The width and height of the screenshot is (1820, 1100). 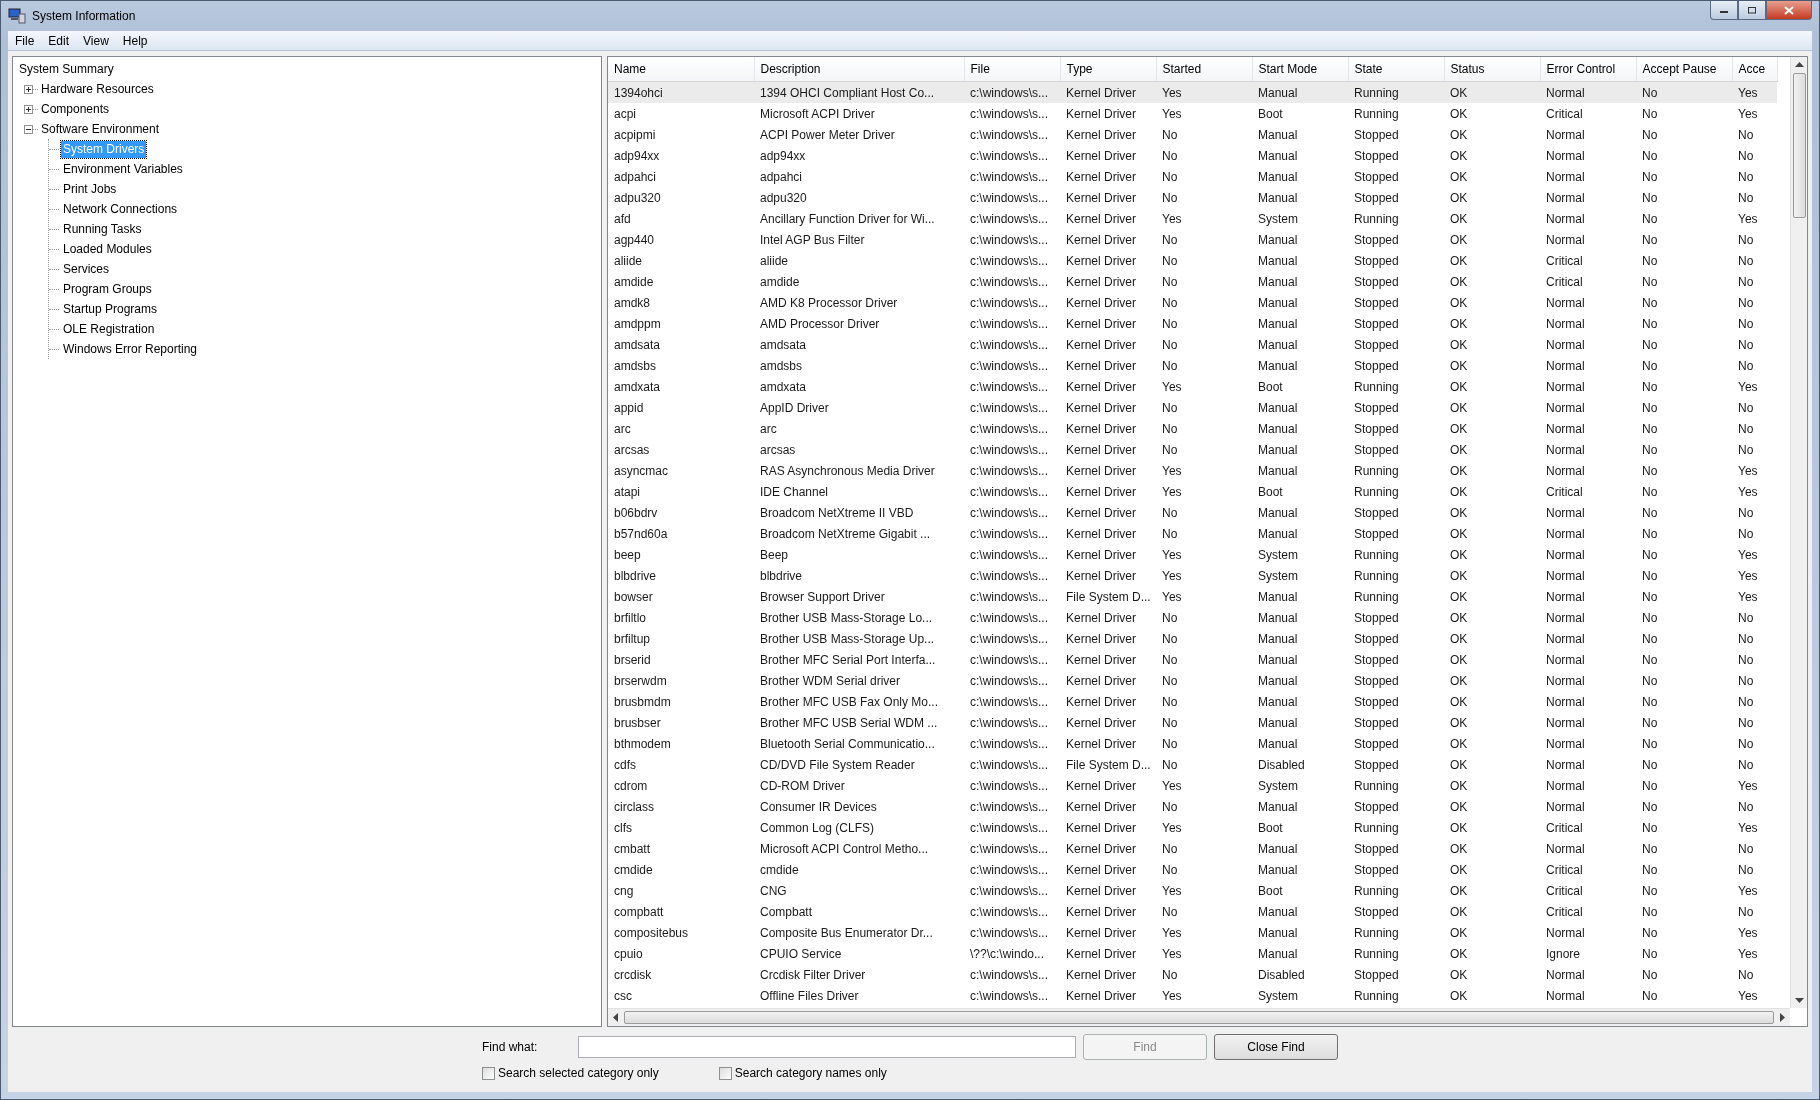 What do you see at coordinates (1300, 69) in the screenshot?
I see `column-header: Start Mode` at bounding box center [1300, 69].